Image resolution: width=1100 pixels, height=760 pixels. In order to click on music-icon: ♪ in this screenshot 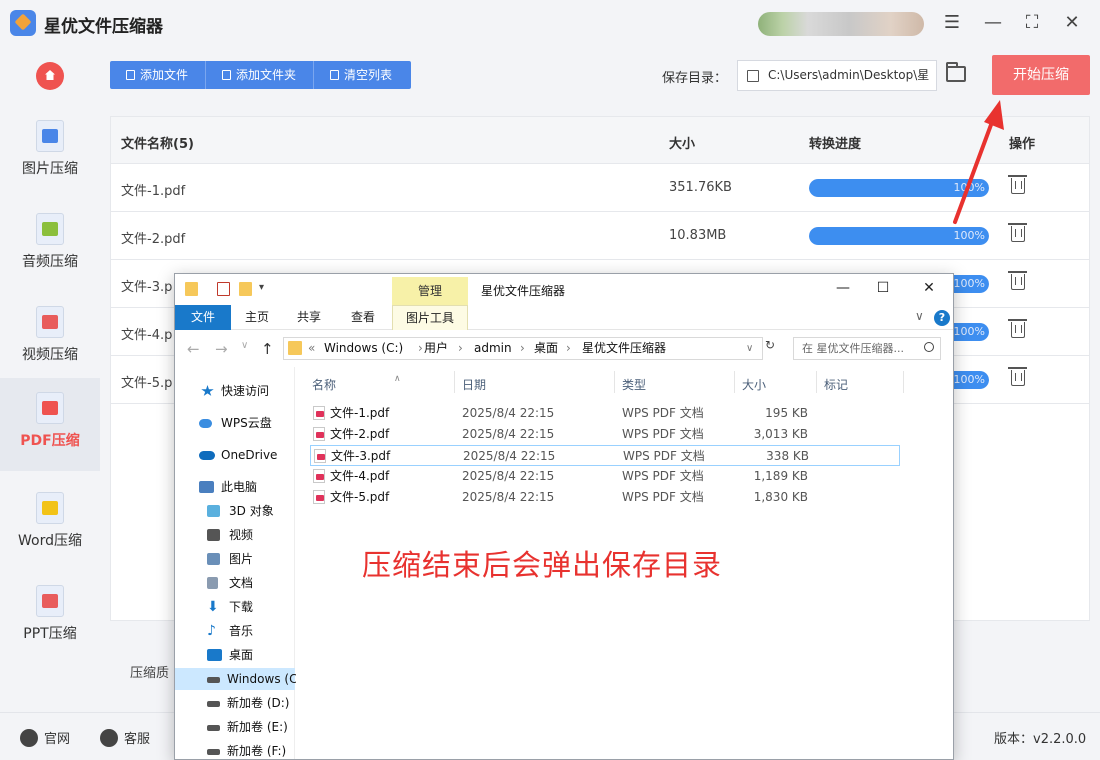, I will do `click(211, 631)`.